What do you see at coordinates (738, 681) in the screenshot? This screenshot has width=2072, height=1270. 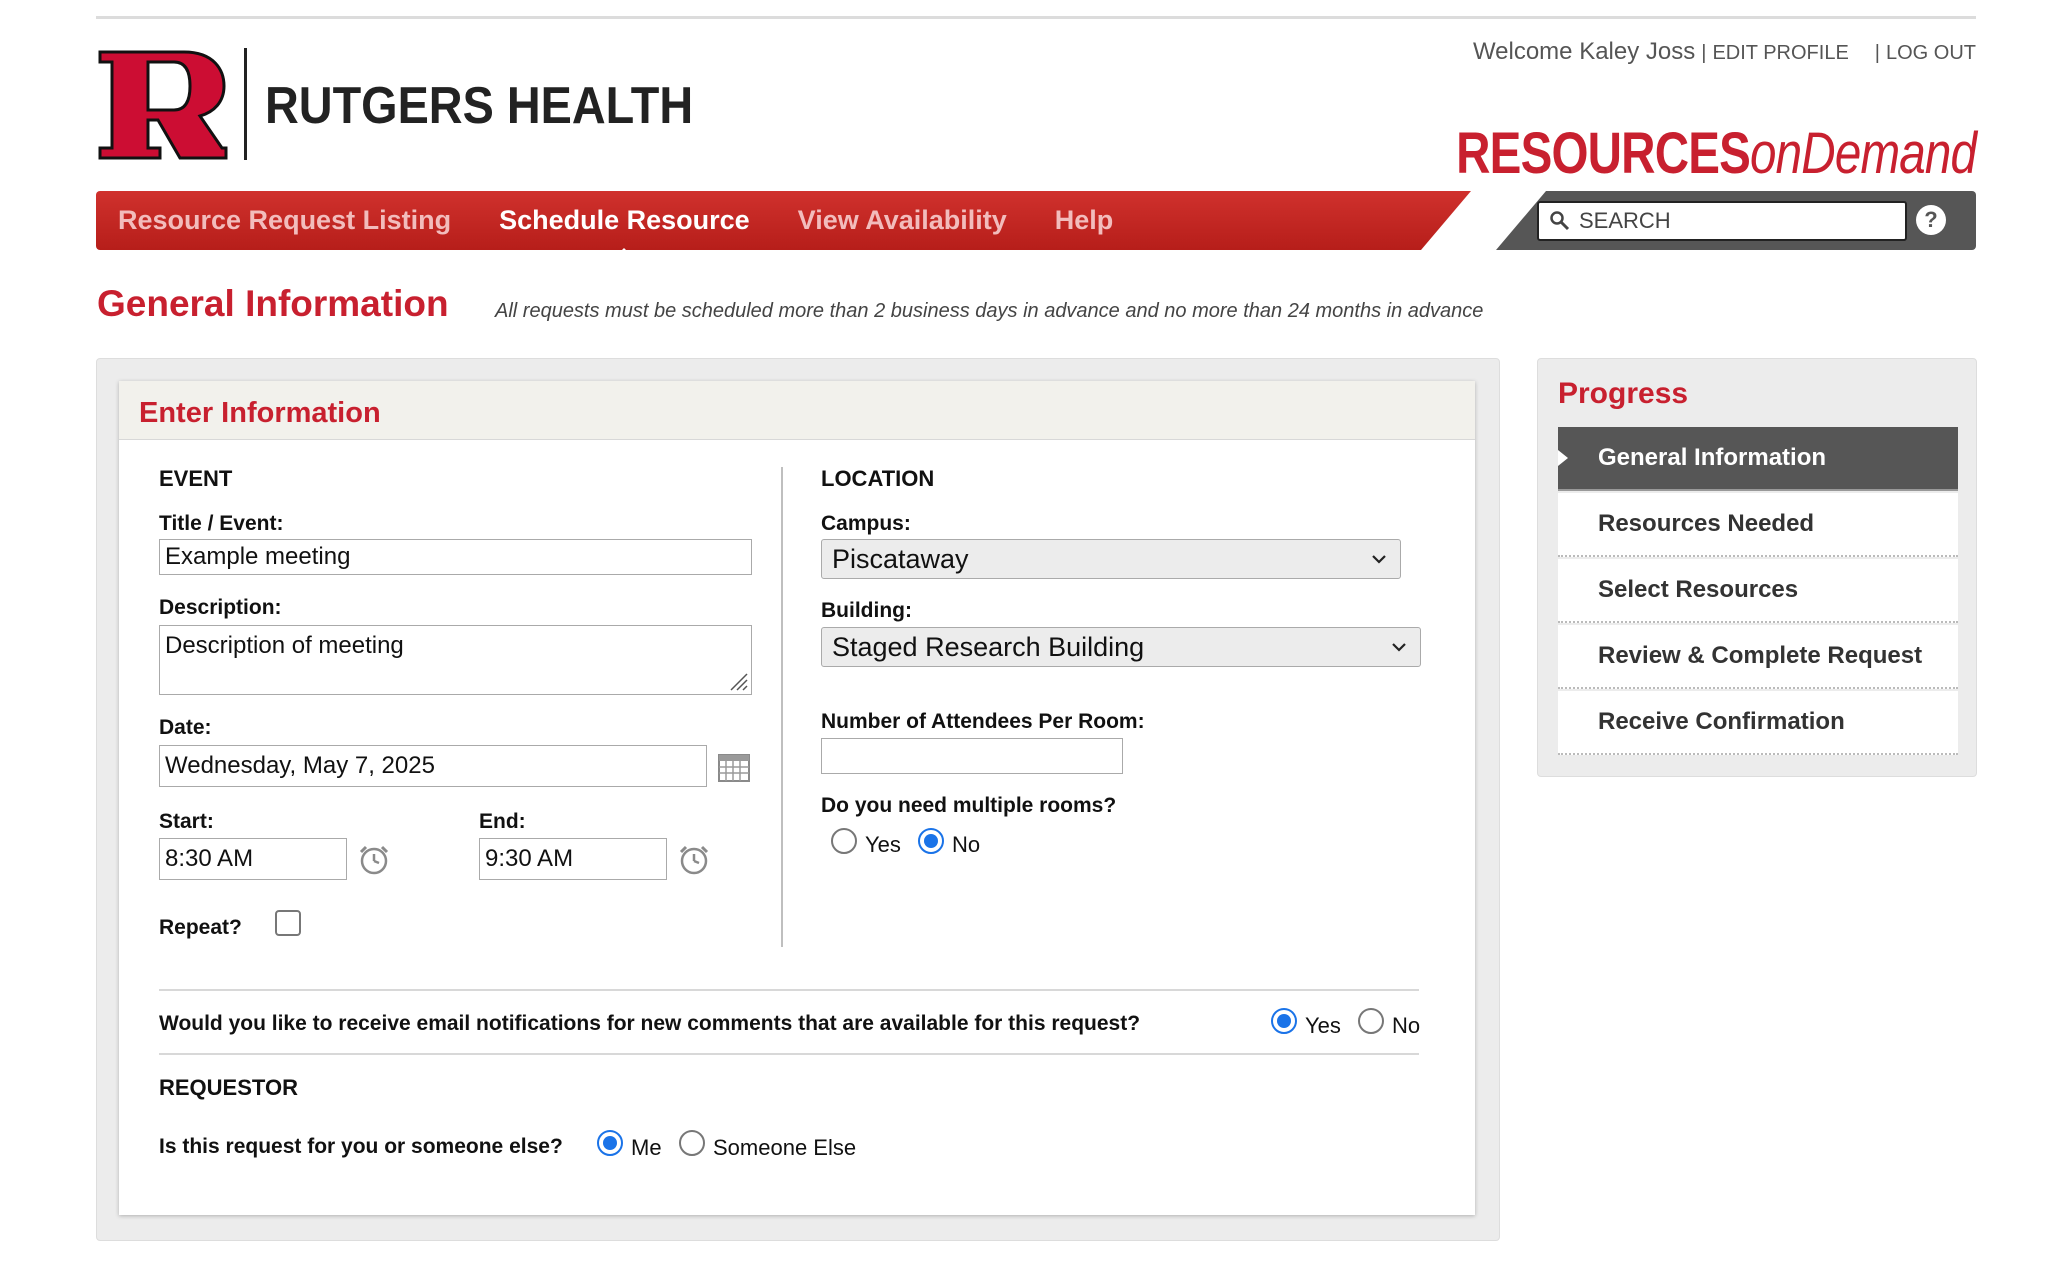 I see `resize-grip-icon` at bounding box center [738, 681].